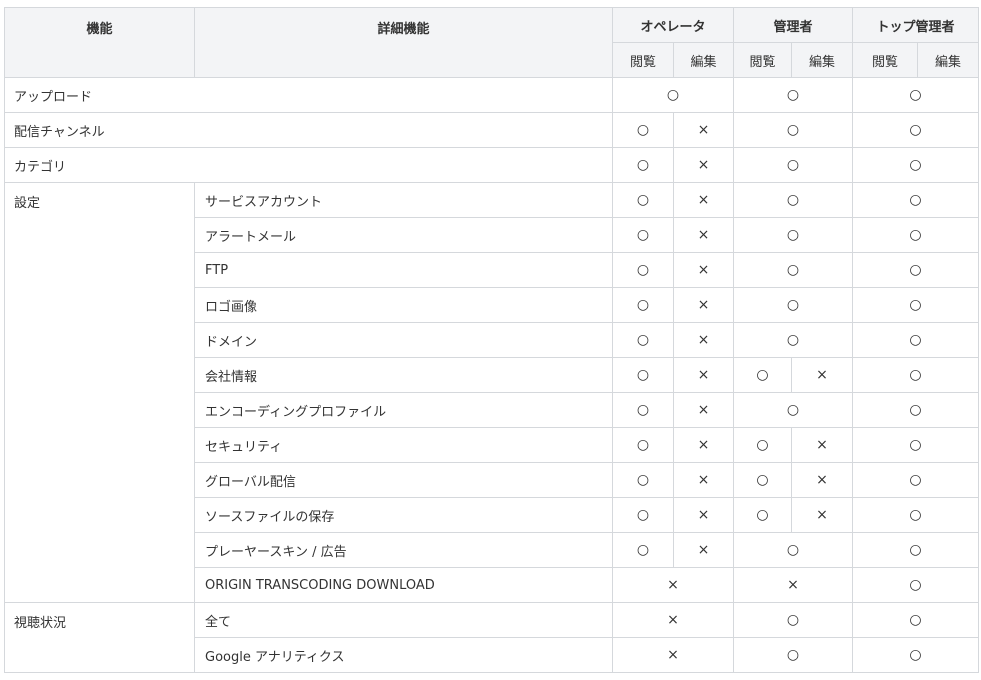 The height and width of the screenshot is (680, 981). Describe the element at coordinates (673, 95) in the screenshot. I see `operator-permission-mark: ○` at that location.